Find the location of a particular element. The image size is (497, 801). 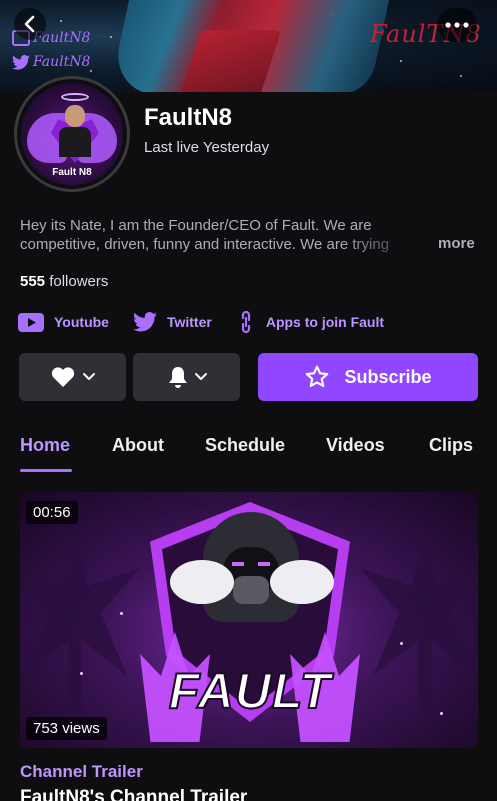

tab-home: Home is located at coordinates (45, 445).